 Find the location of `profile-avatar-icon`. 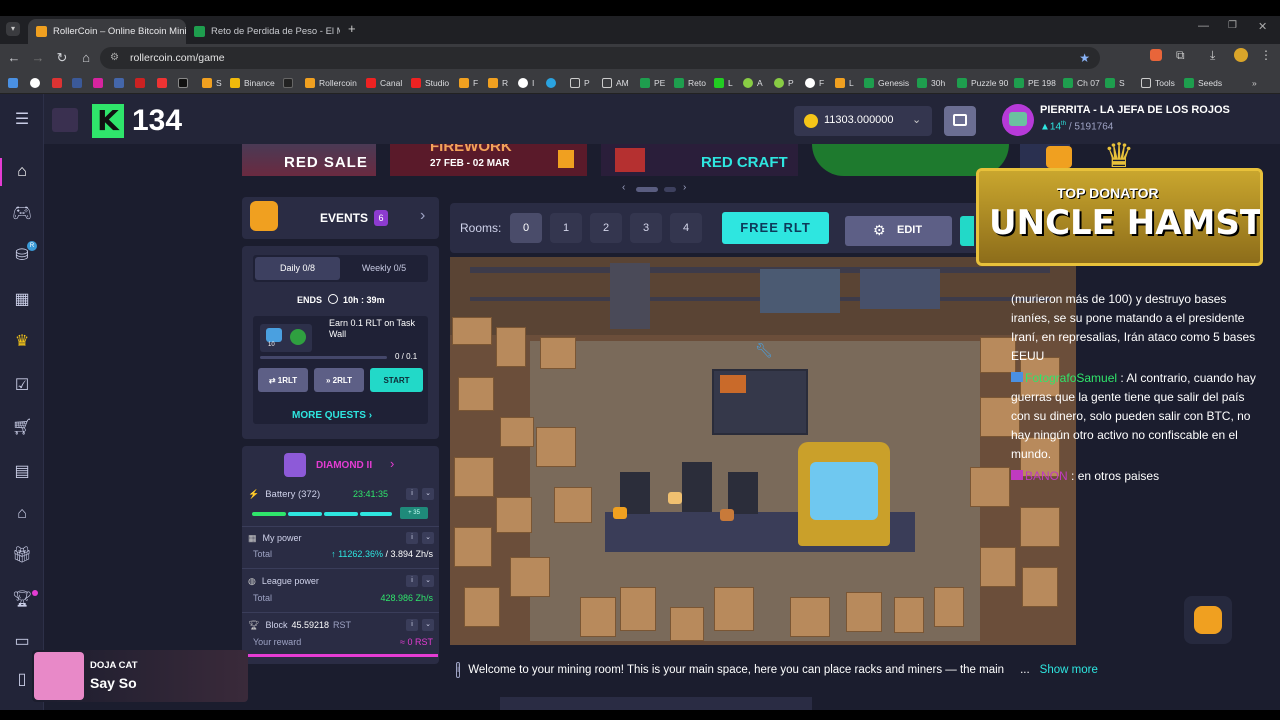

profile-avatar-icon is located at coordinates (1241, 55).